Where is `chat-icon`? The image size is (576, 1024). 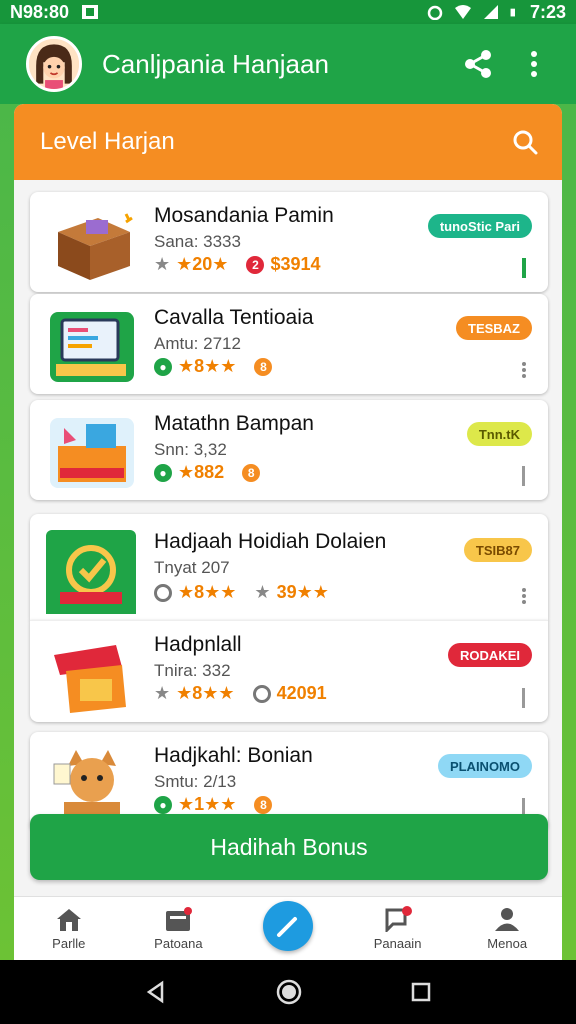
chat-icon is located at coordinates (398, 919).